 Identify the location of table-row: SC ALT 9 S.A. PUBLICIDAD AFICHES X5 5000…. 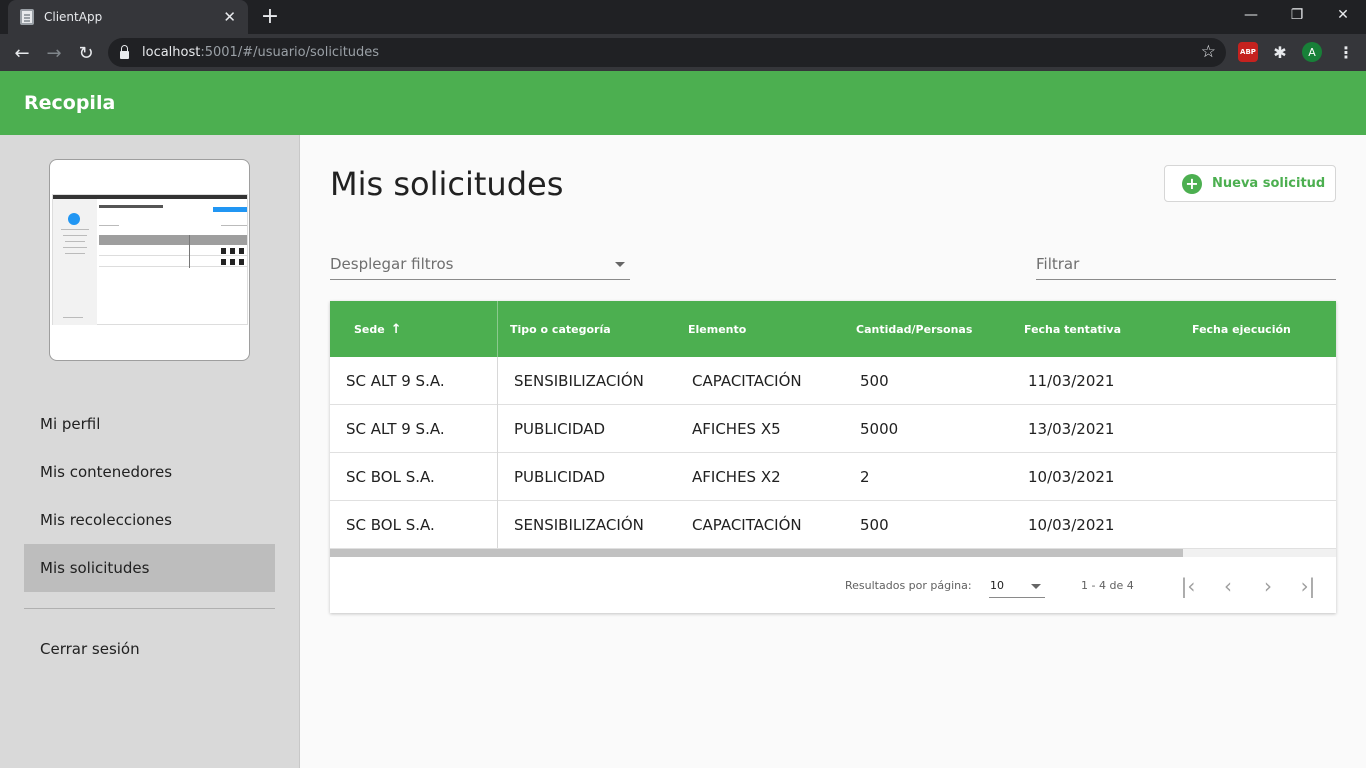
(833, 429).